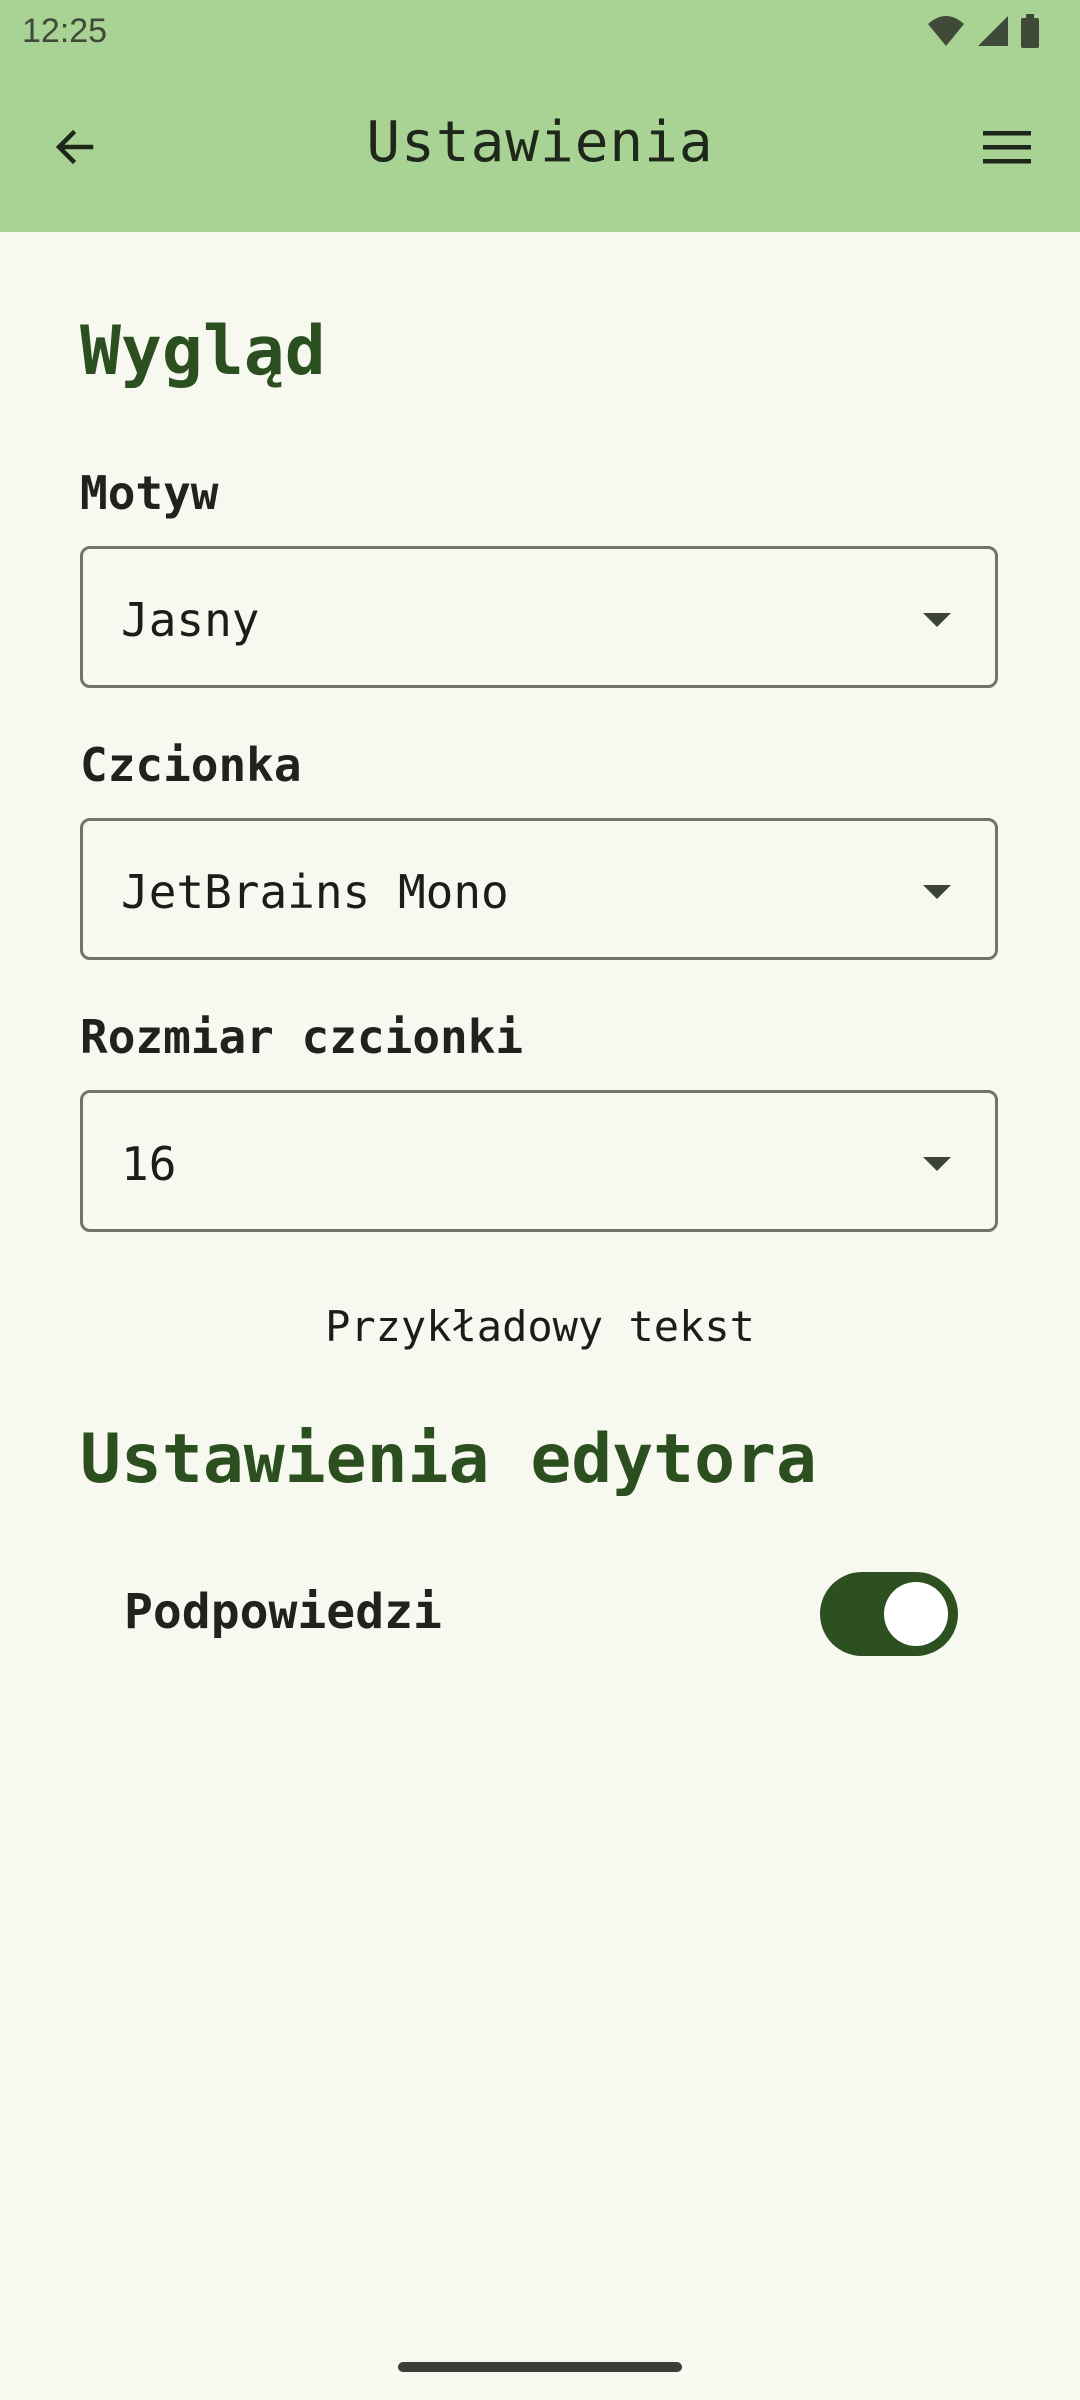  I want to click on app-bar: Ustawienia, so click(540, 149).